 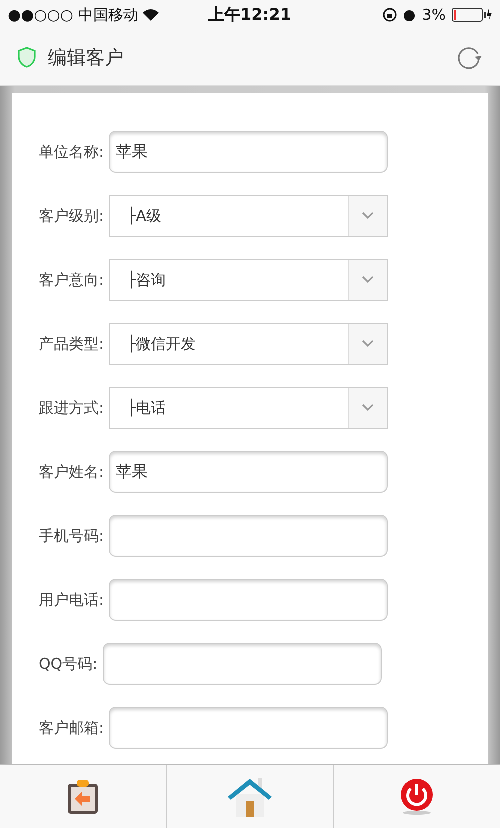 I want to click on battery-percent: 3%, so click(x=434, y=15).